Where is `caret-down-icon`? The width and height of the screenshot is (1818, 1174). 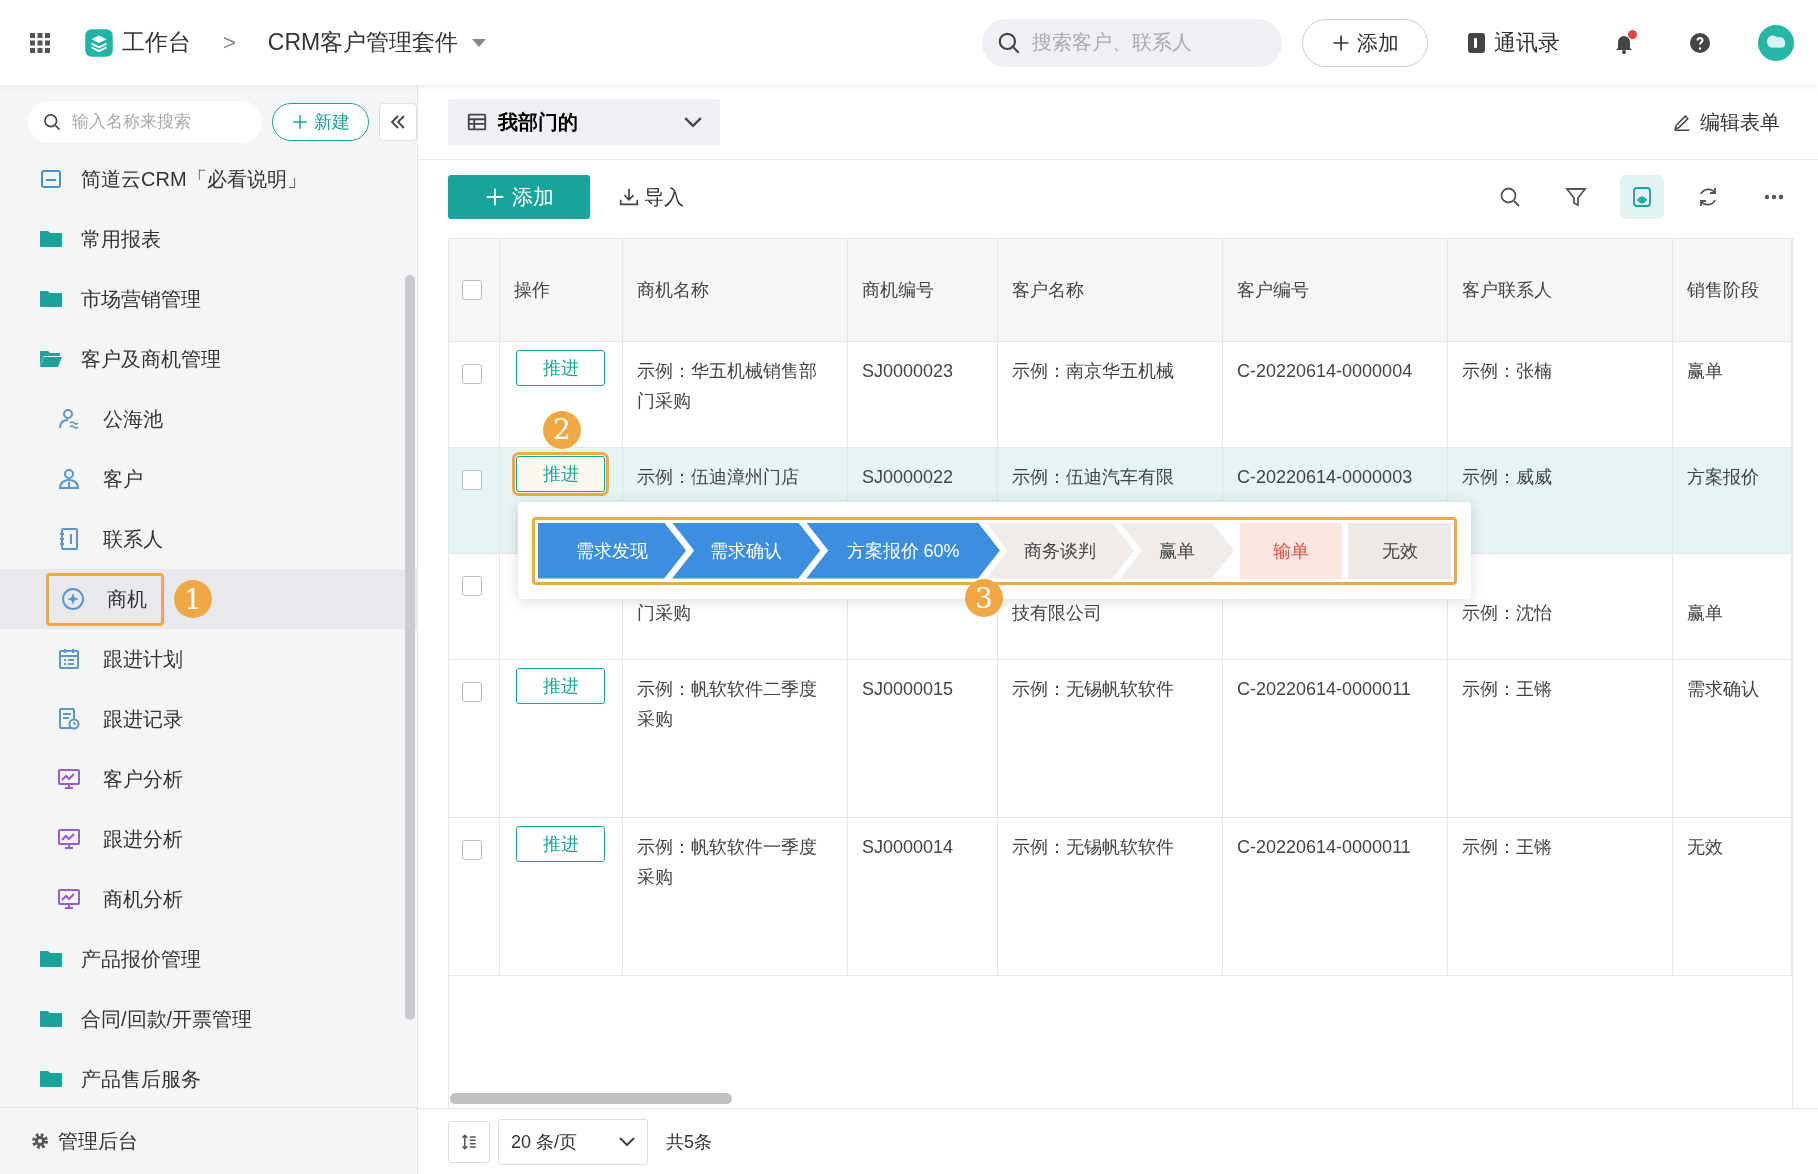
caret-down-icon is located at coordinates (479, 42).